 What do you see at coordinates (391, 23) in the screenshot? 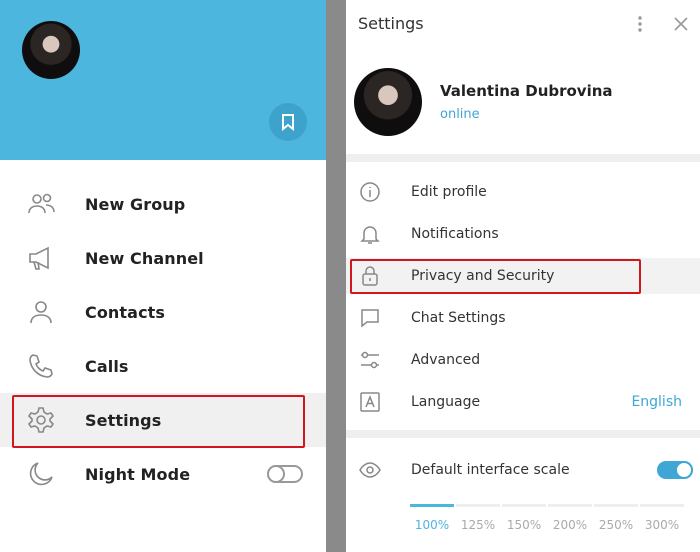
I see `panel-title: Settings` at bounding box center [391, 23].